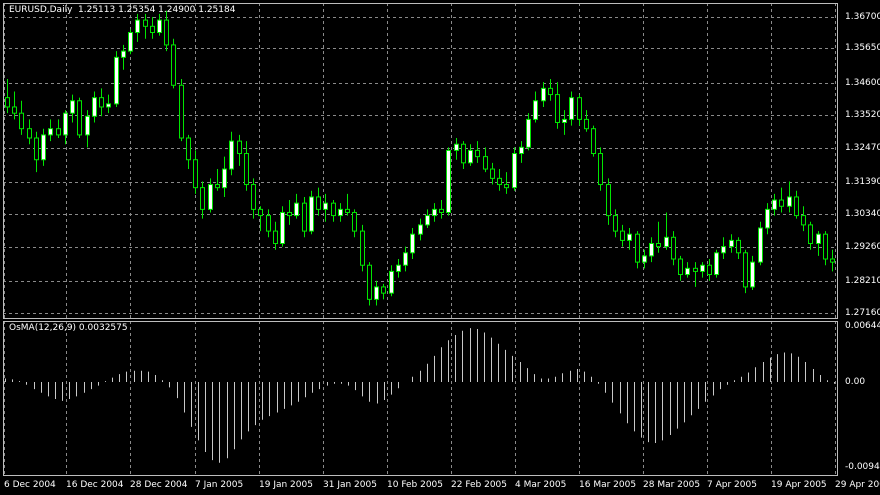 This screenshot has height=495, width=880. What do you see at coordinates (862, 115) in the screenshot?
I see `price-tick: 1.33520` at bounding box center [862, 115].